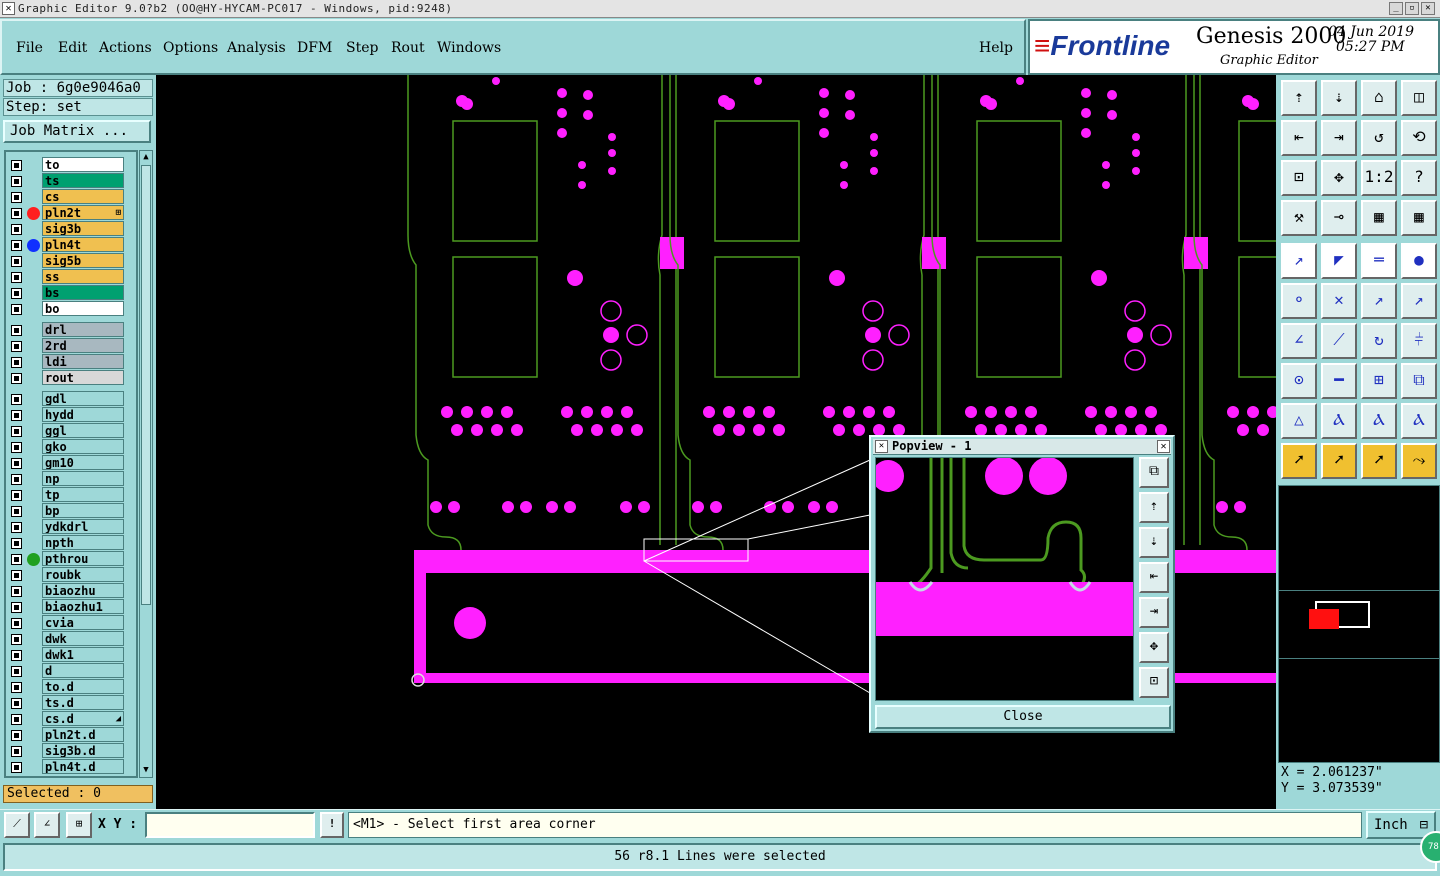 The width and height of the screenshot is (1440, 876). I want to click on layer-name: to.d, so click(83, 686).